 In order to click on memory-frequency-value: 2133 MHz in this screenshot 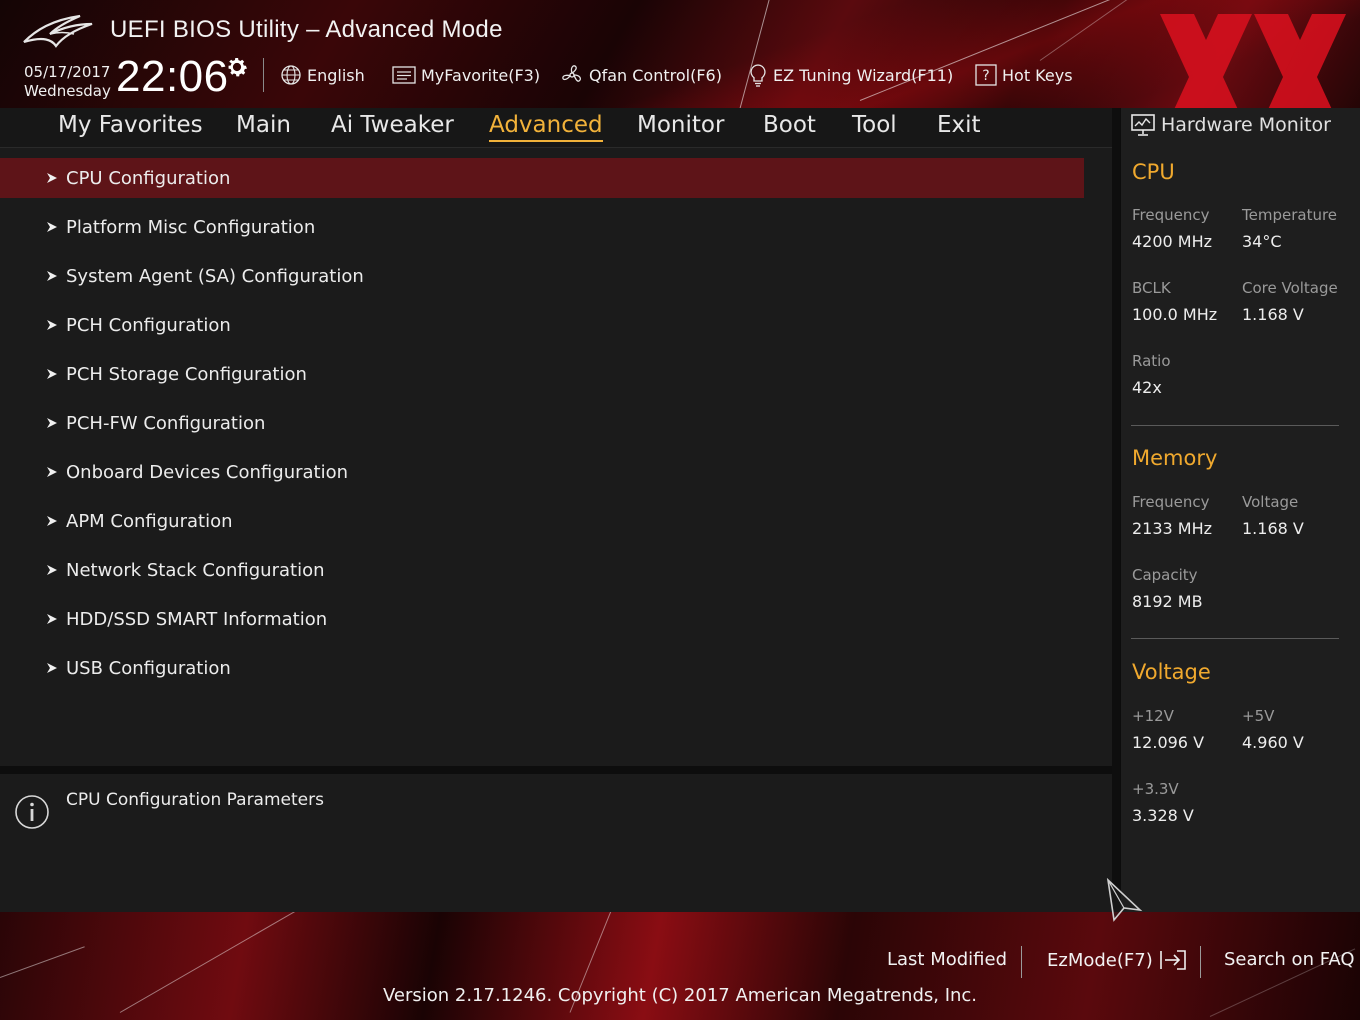, I will do `click(1172, 528)`.